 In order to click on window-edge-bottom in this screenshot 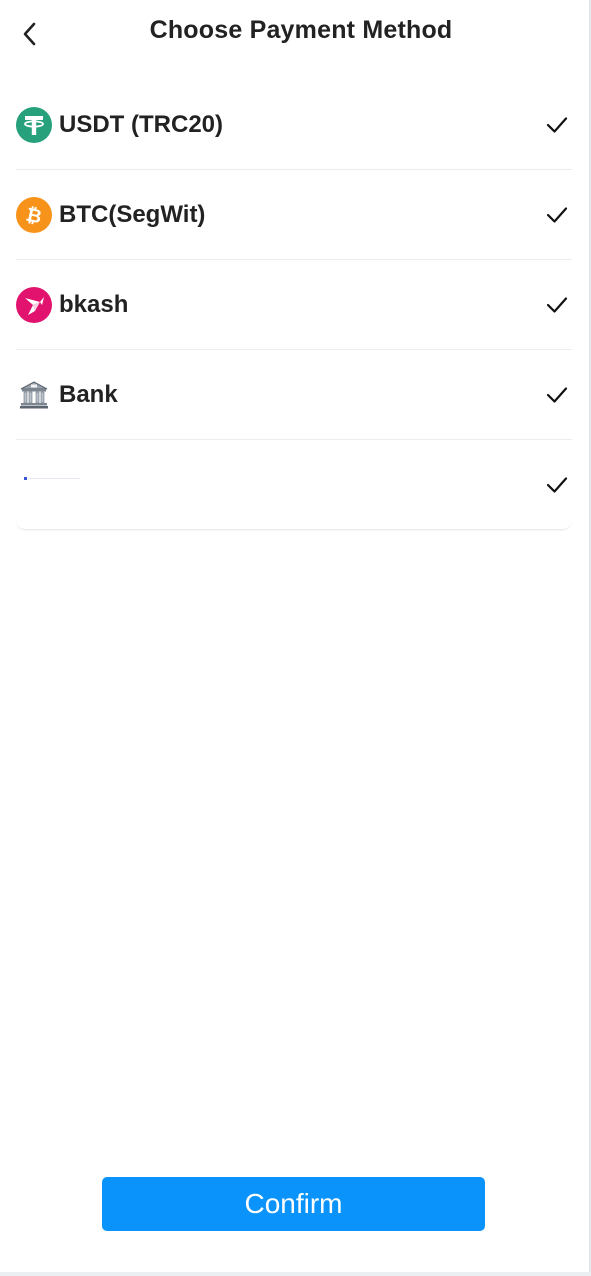, I will do `click(295, 1274)`.